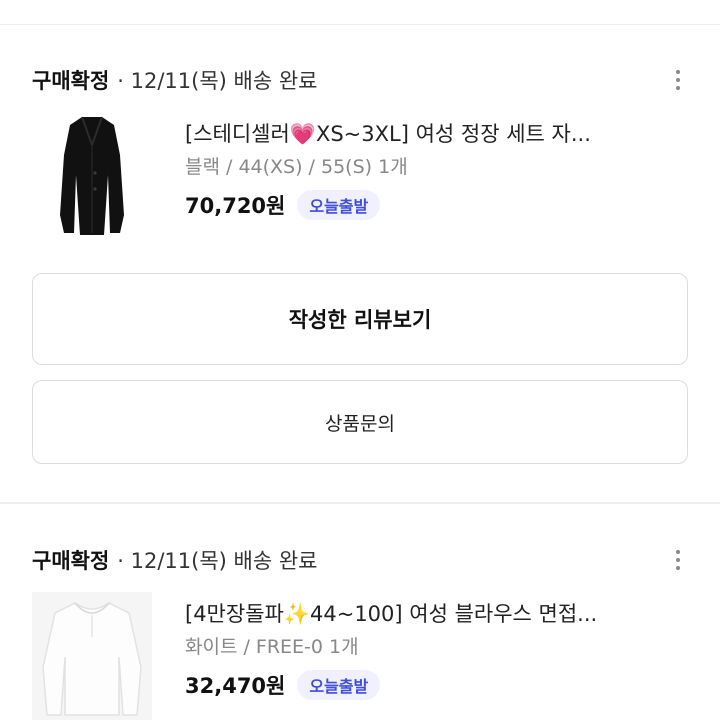 The image size is (720, 720). I want to click on product-price: 32,470원, so click(235, 686).